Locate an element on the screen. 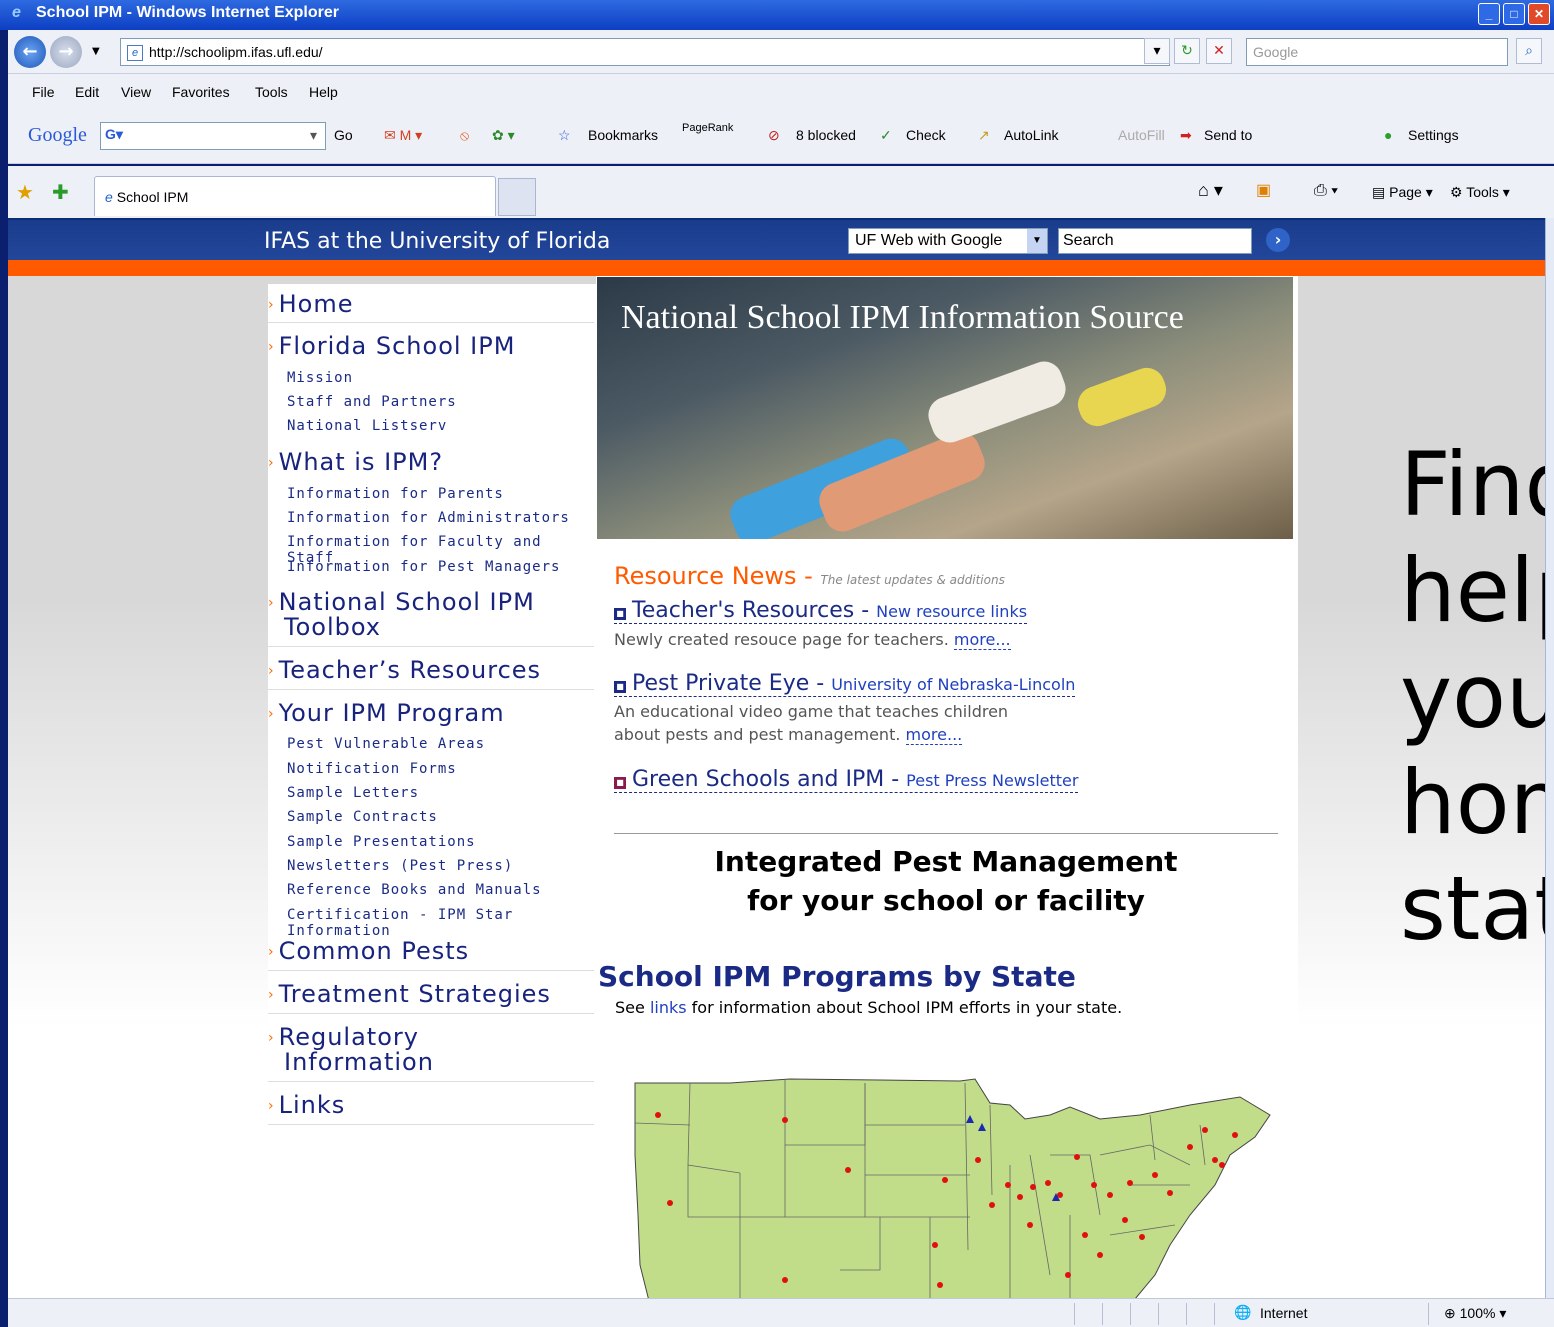  tab-school-ipm: e School IPM is located at coordinates (295, 196).